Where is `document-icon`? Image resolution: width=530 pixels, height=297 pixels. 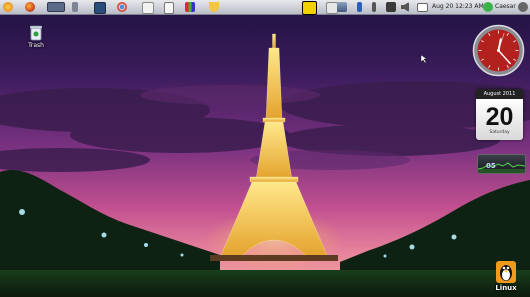
document-icon is located at coordinates (169, 8).